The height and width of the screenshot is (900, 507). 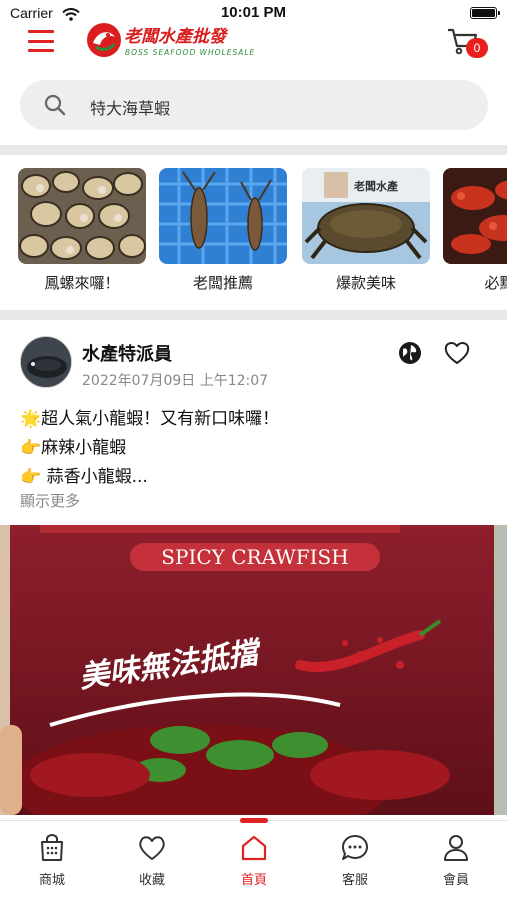 What do you see at coordinates (151, 880) in the screenshot?
I see `tab-label: 收藏` at bounding box center [151, 880].